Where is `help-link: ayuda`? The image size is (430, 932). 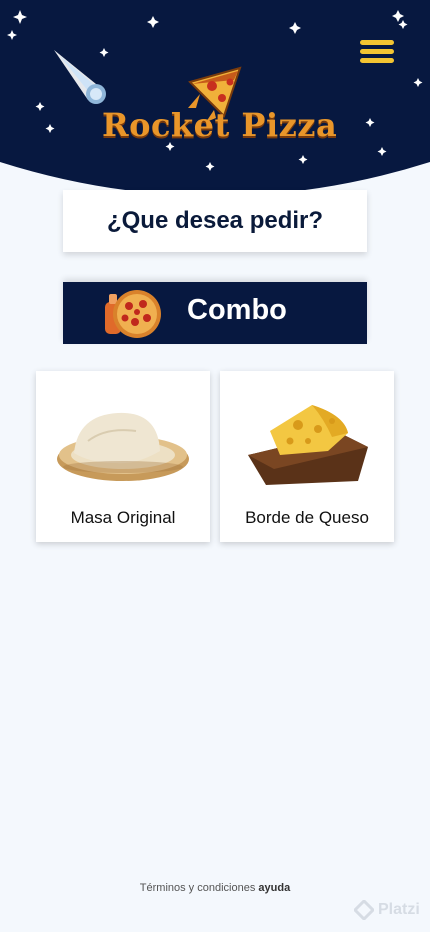 help-link: ayuda is located at coordinates (274, 888).